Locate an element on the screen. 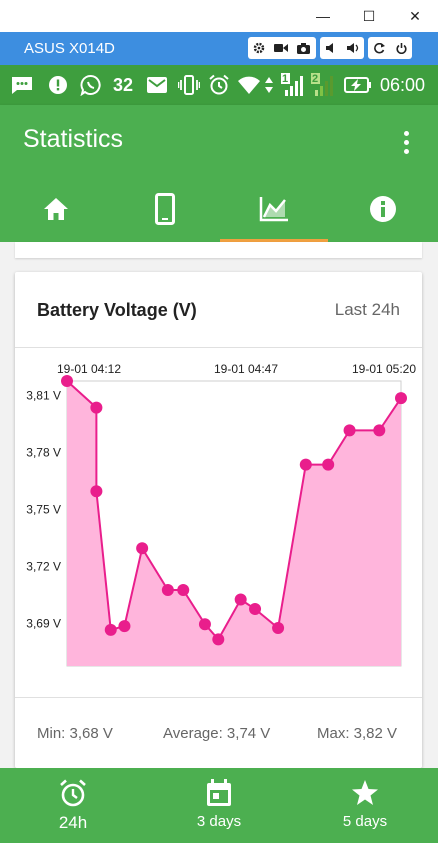 This screenshot has height=843, width=438. phone-icon is located at coordinates (164, 208).